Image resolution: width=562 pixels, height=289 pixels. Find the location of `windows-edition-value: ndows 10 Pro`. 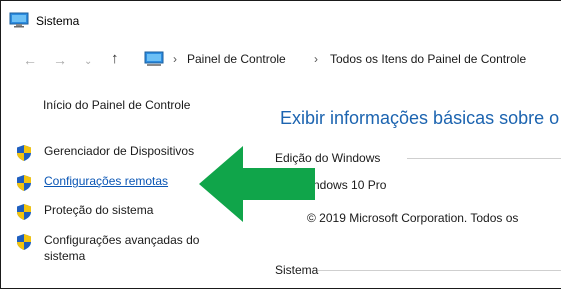

windows-edition-value: ndows 10 Pro is located at coordinates (350, 185).